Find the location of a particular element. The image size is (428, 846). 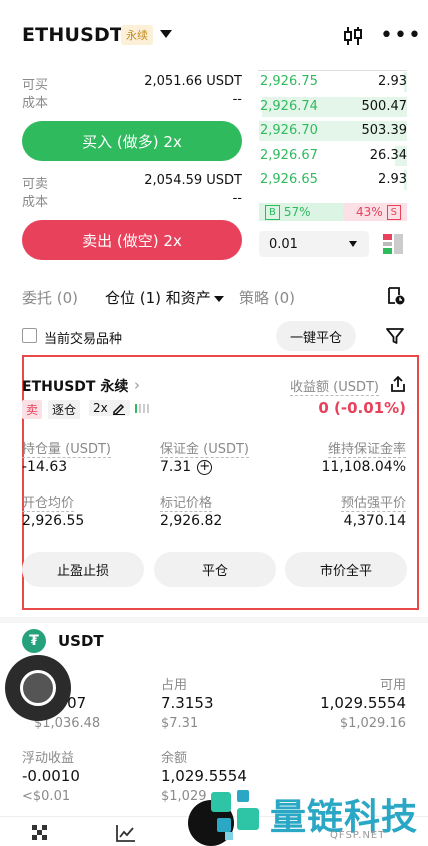

watermark-subtext: QFSP.NET is located at coordinates (358, 835).